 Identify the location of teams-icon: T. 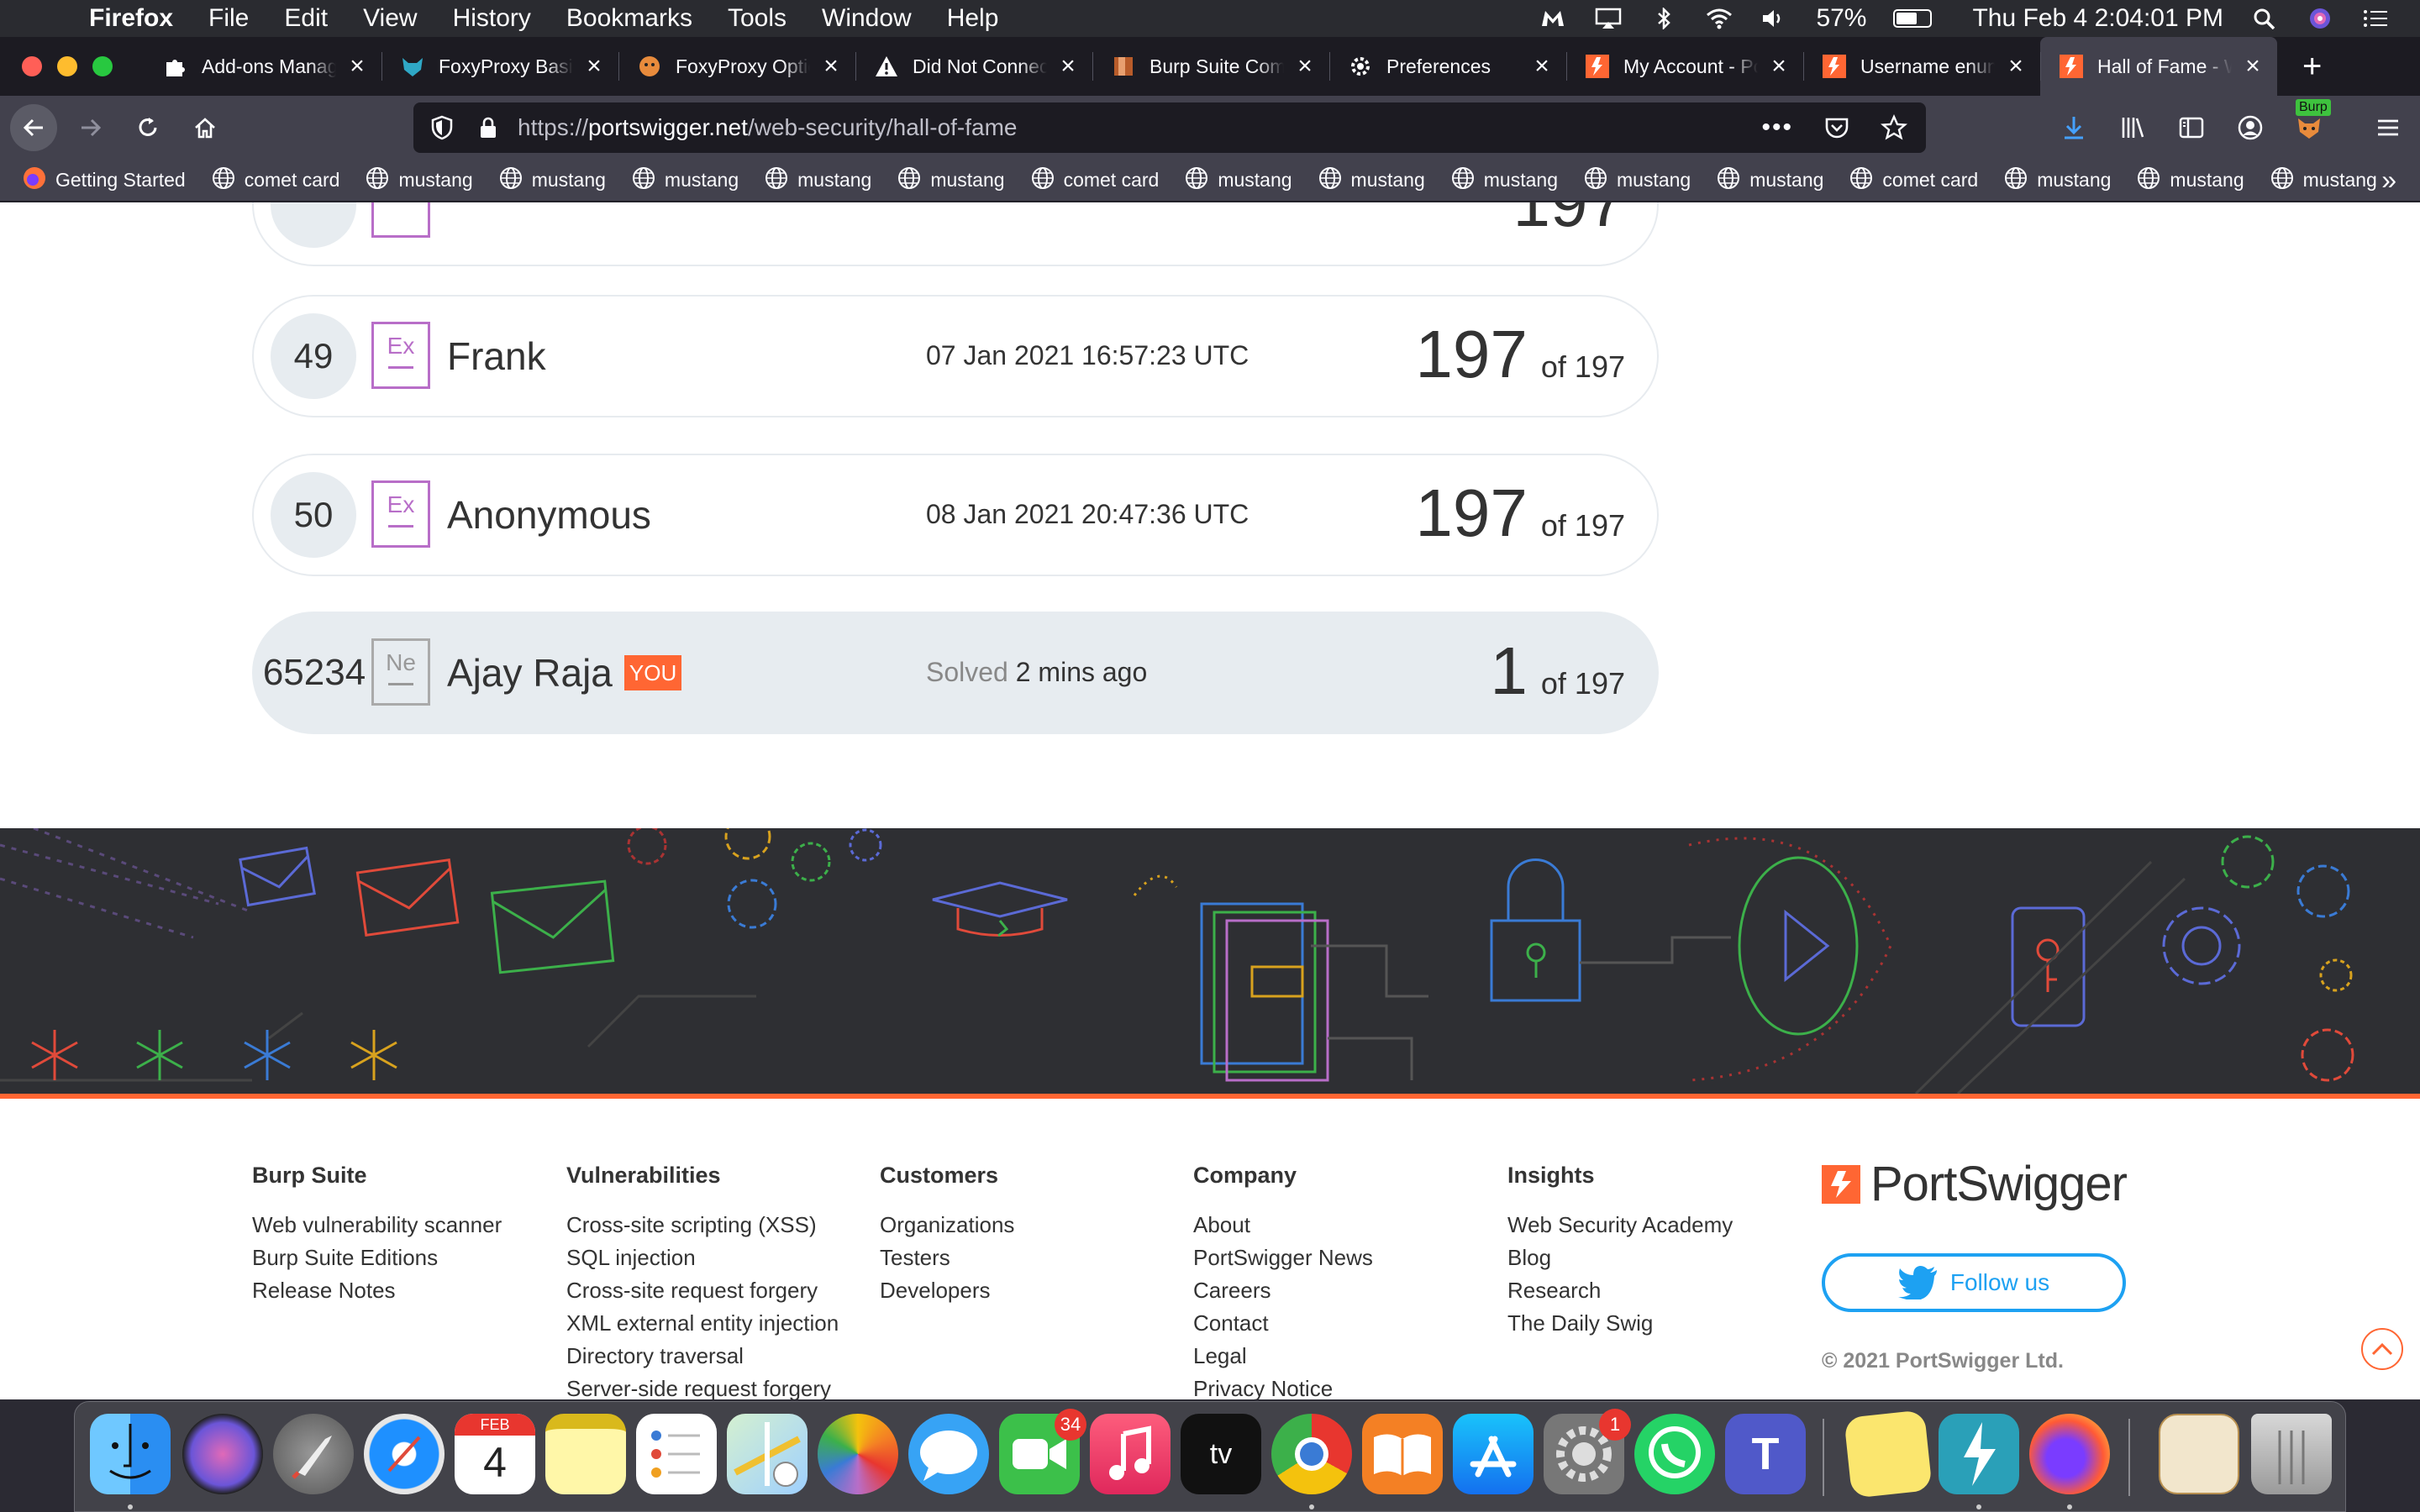
(1765, 1454).